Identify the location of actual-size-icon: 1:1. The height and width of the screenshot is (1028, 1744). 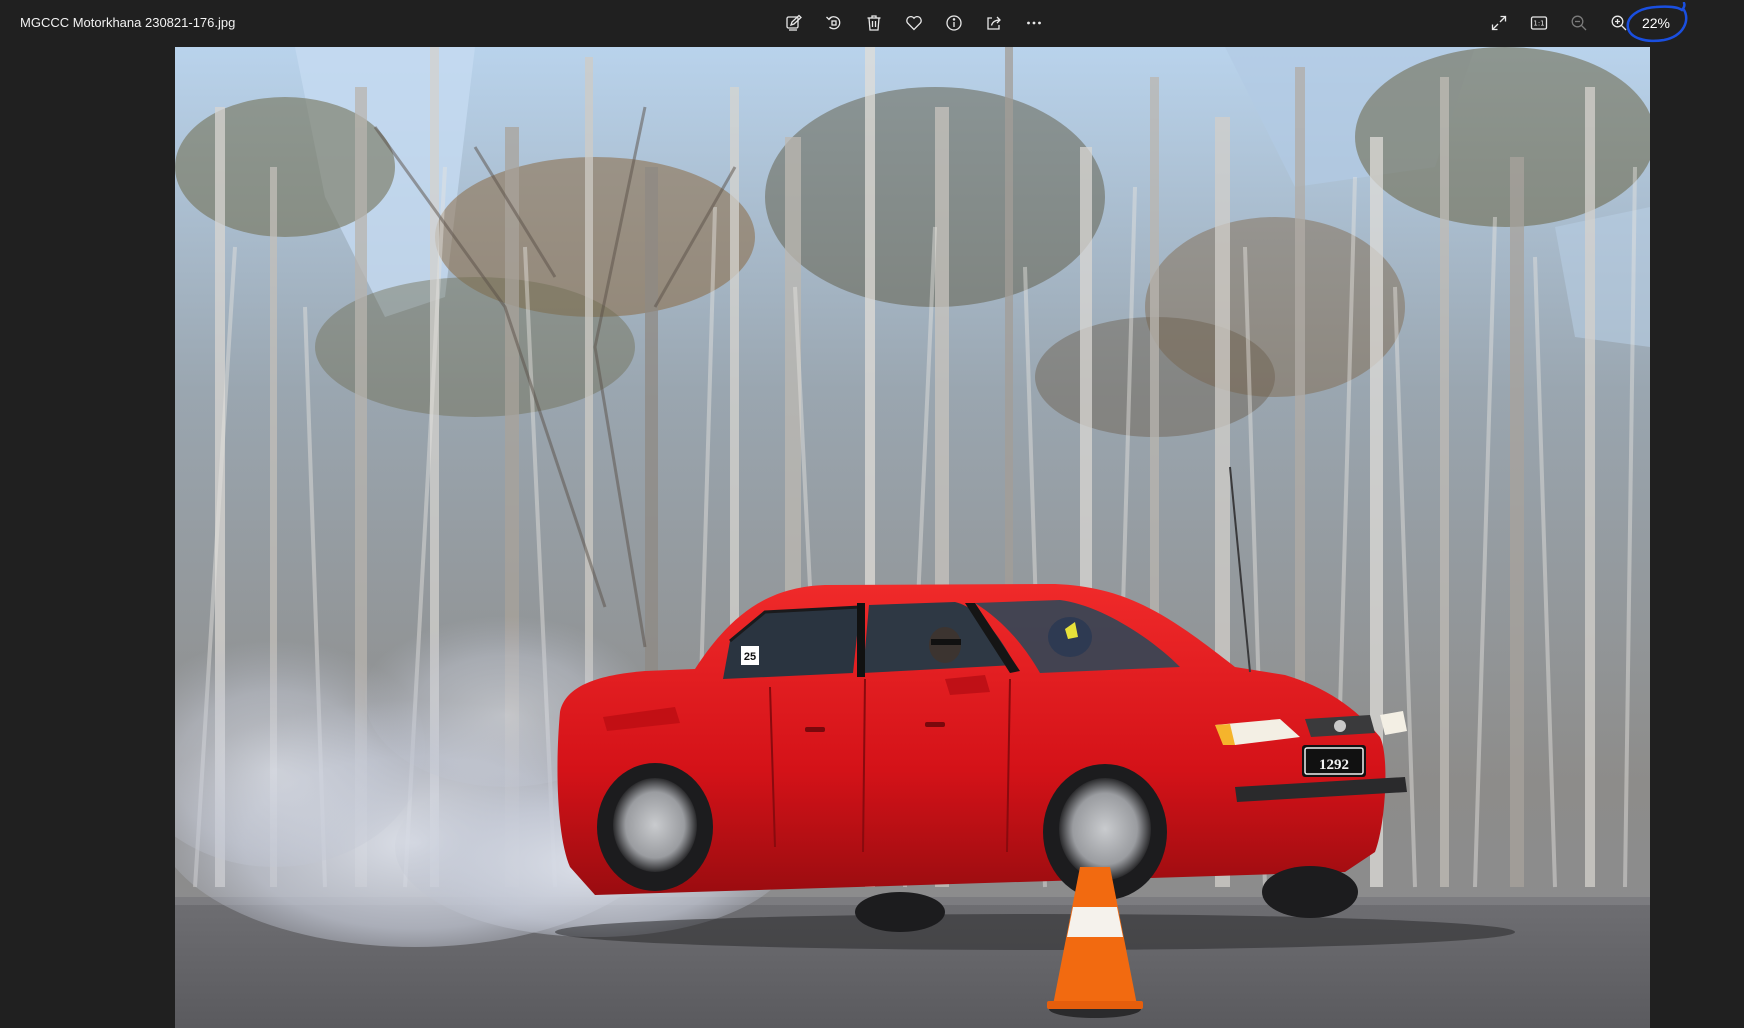
(1539, 23).